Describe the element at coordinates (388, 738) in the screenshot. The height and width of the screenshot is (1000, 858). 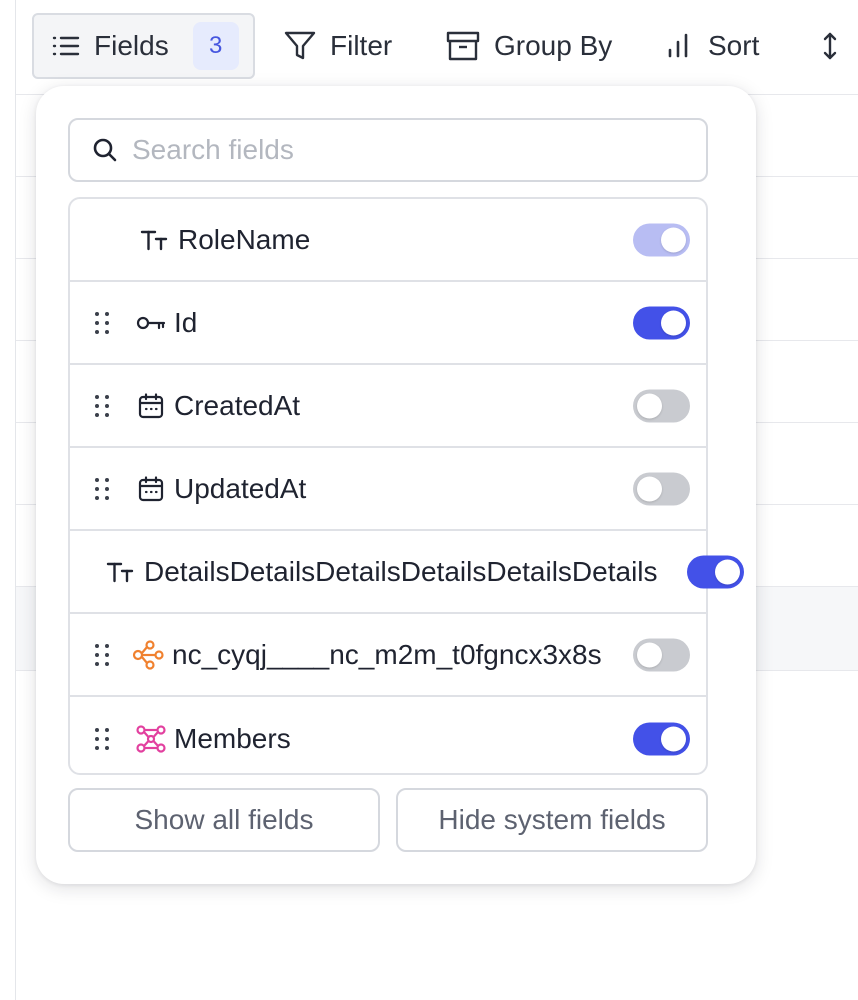
I see `field-row-members: Members` at that location.